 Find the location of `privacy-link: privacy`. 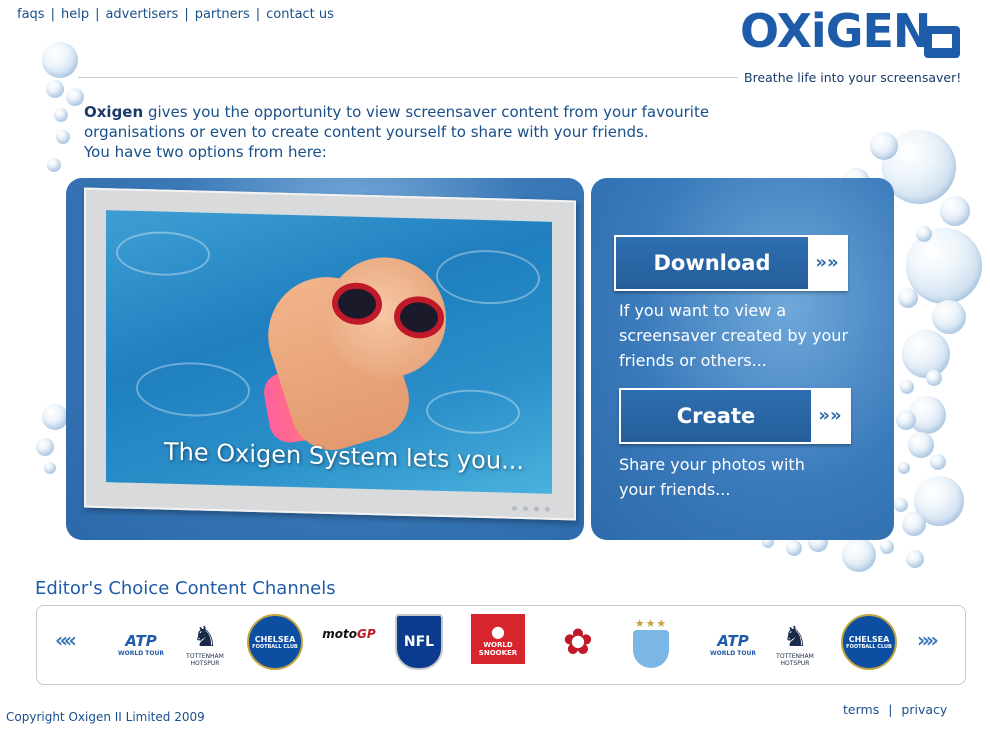

privacy-link: privacy is located at coordinates (924, 709).